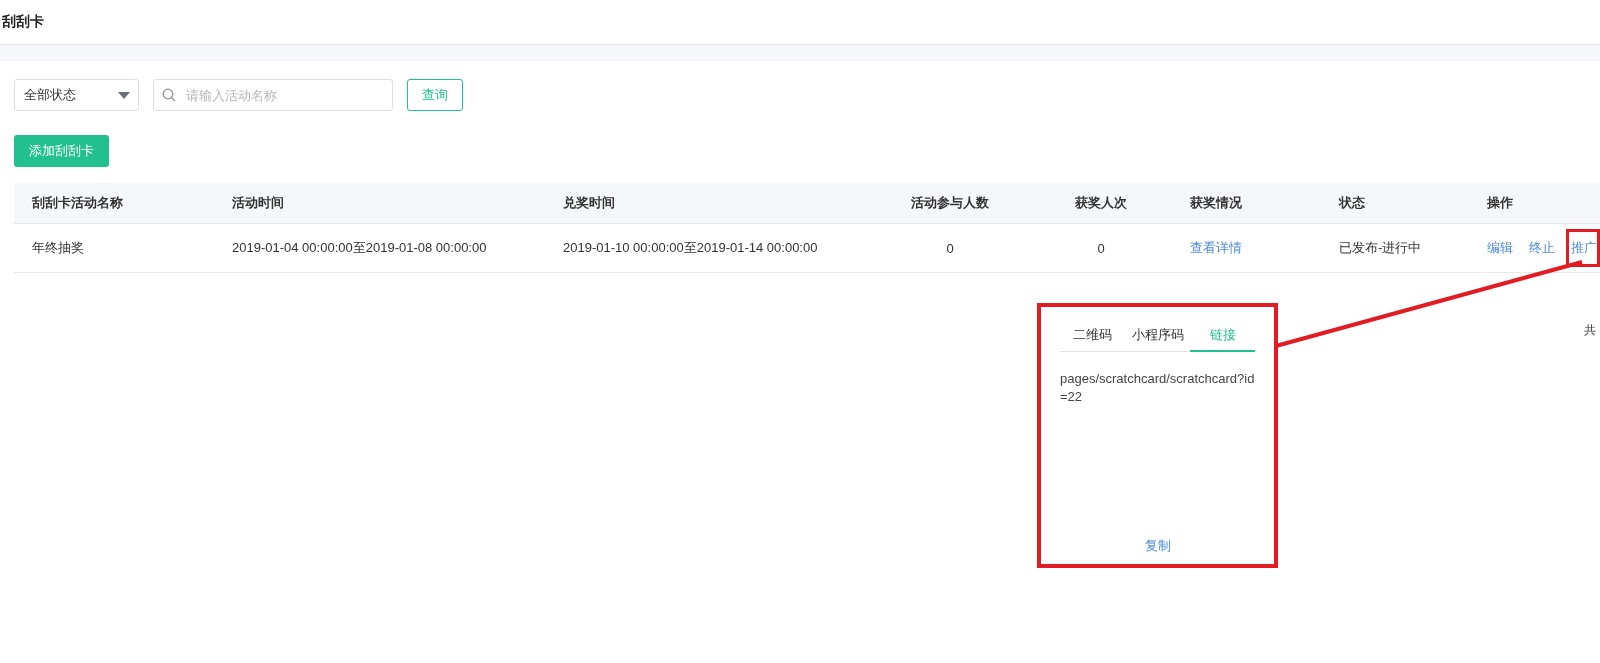 This screenshot has width=1600, height=663. Describe the element at coordinates (1216, 203) in the screenshot. I see `column-header: 获奖情况` at that location.